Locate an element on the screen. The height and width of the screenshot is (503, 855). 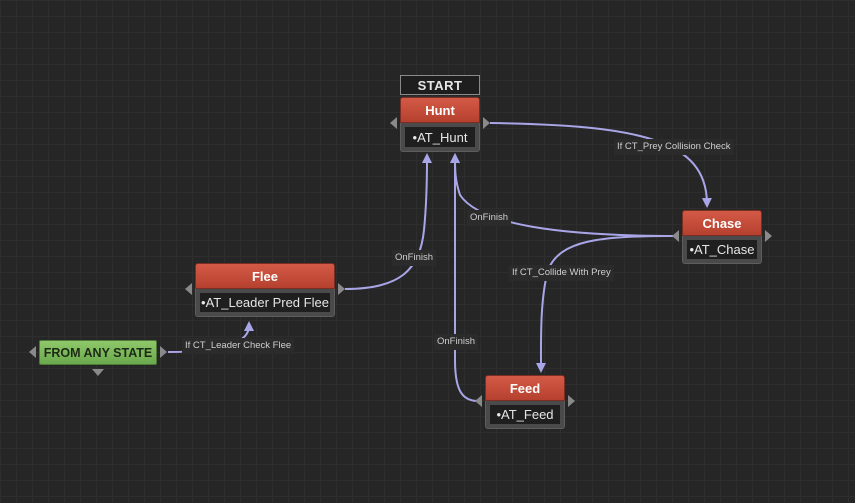
node-body: •AT_Chase is located at coordinates (722, 250).